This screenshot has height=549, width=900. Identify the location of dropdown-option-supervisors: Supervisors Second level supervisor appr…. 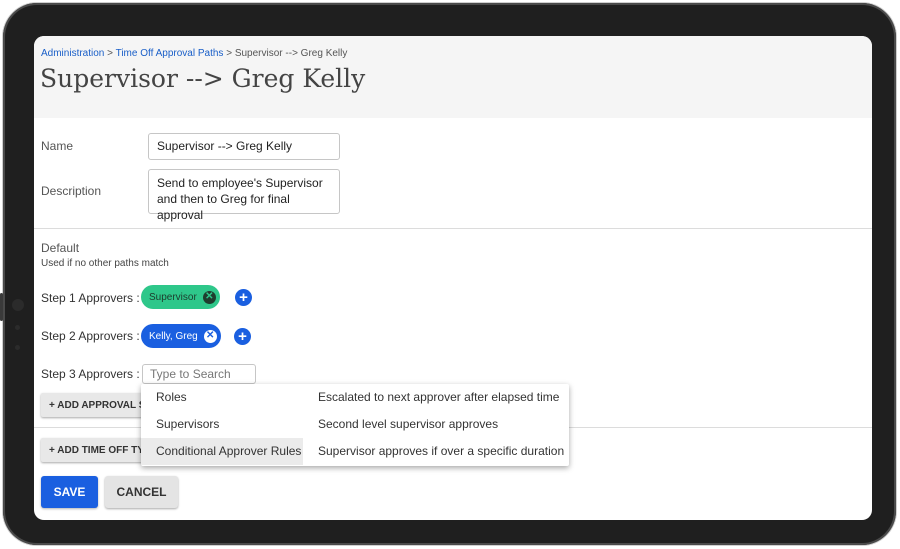
(355, 424).